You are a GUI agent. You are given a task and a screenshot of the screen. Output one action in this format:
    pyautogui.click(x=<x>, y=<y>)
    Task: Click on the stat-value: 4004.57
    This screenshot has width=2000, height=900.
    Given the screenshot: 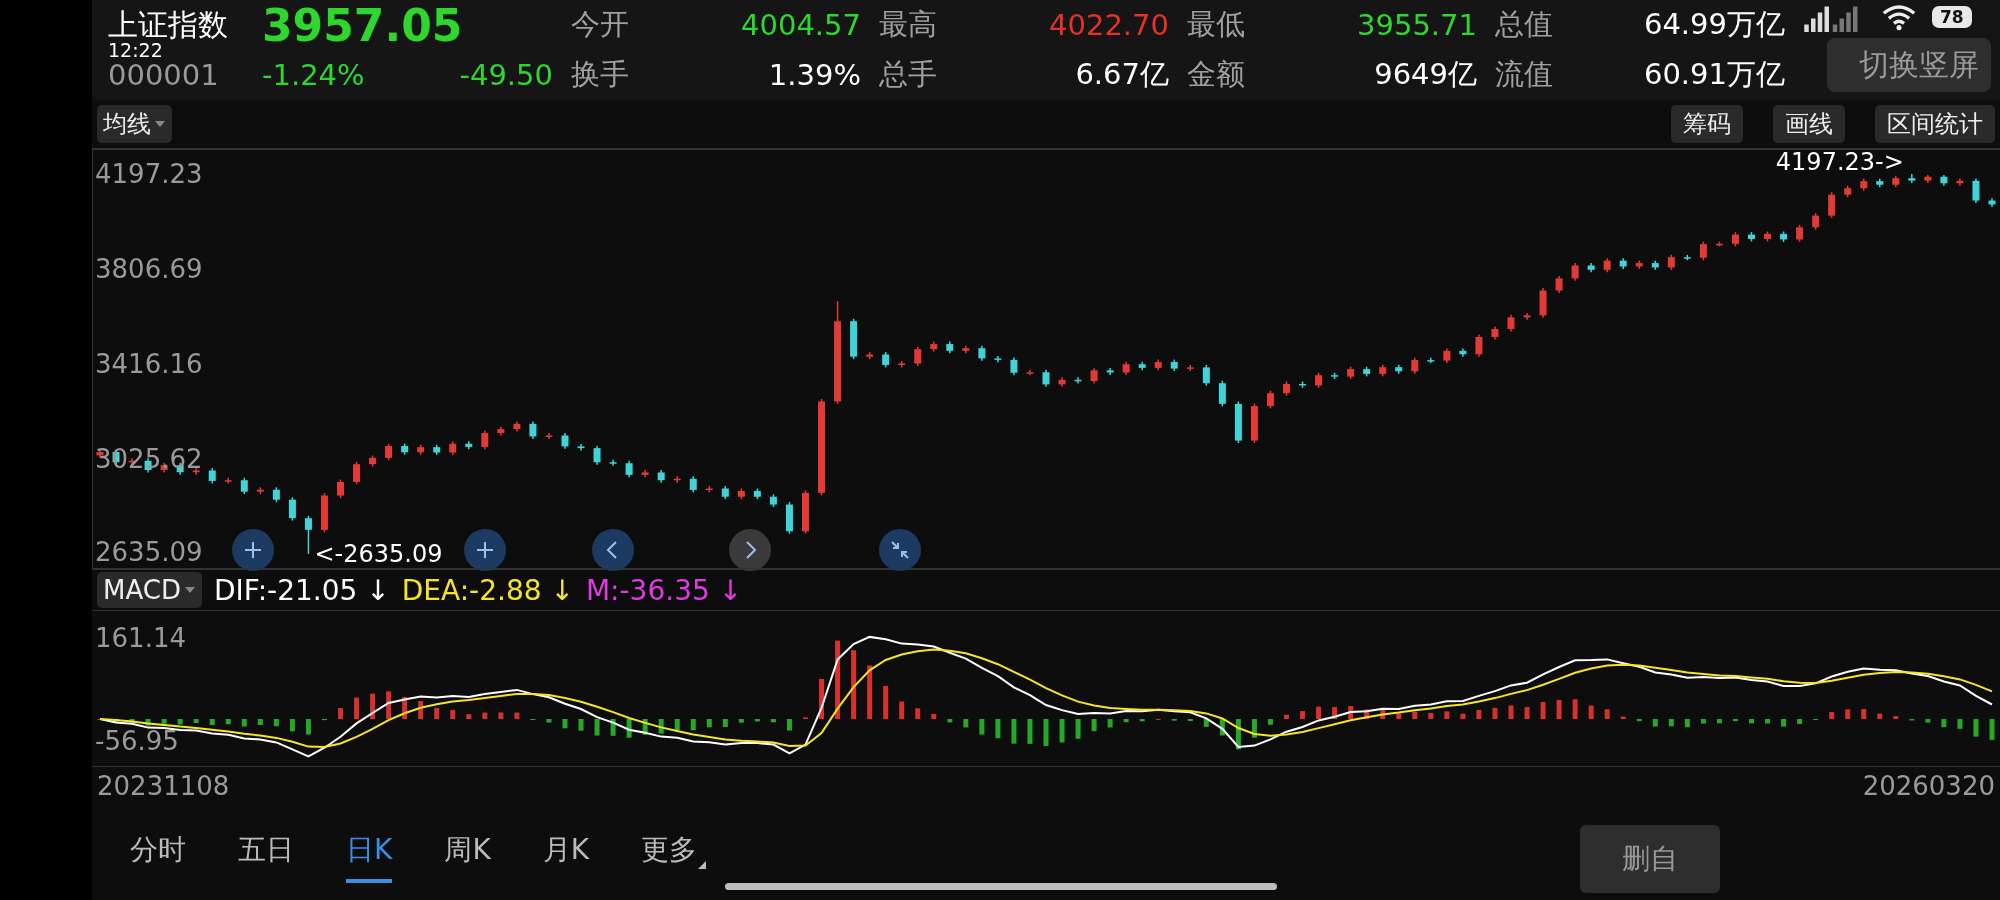 What is the action you would take?
    pyautogui.click(x=800, y=25)
    